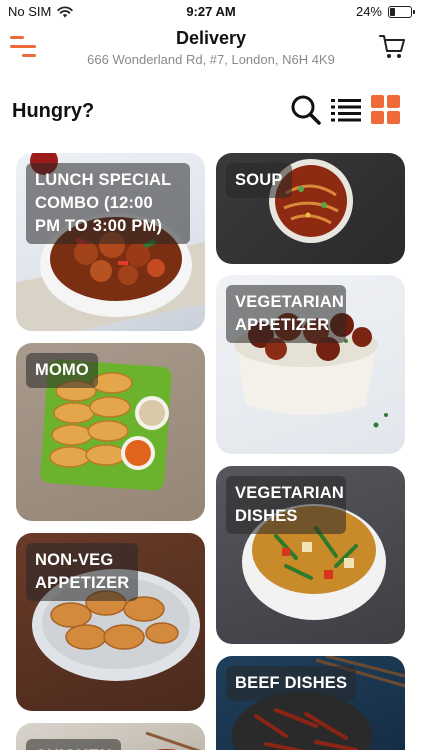 The image size is (422, 750). I want to click on page-title: Delivery, so click(211, 38).